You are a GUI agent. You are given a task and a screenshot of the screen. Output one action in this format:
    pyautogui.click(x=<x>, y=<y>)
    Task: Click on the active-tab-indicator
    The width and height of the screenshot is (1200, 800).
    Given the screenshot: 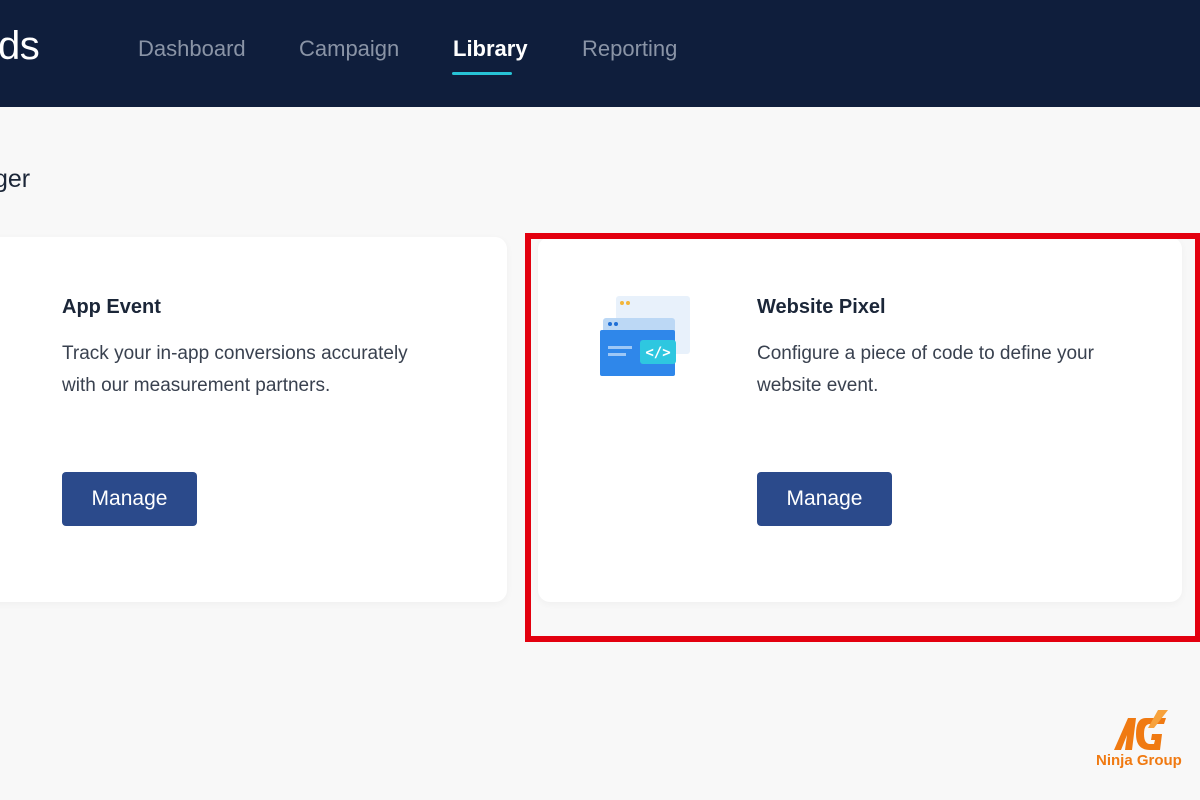 What is the action you would take?
    pyautogui.click(x=482, y=73)
    